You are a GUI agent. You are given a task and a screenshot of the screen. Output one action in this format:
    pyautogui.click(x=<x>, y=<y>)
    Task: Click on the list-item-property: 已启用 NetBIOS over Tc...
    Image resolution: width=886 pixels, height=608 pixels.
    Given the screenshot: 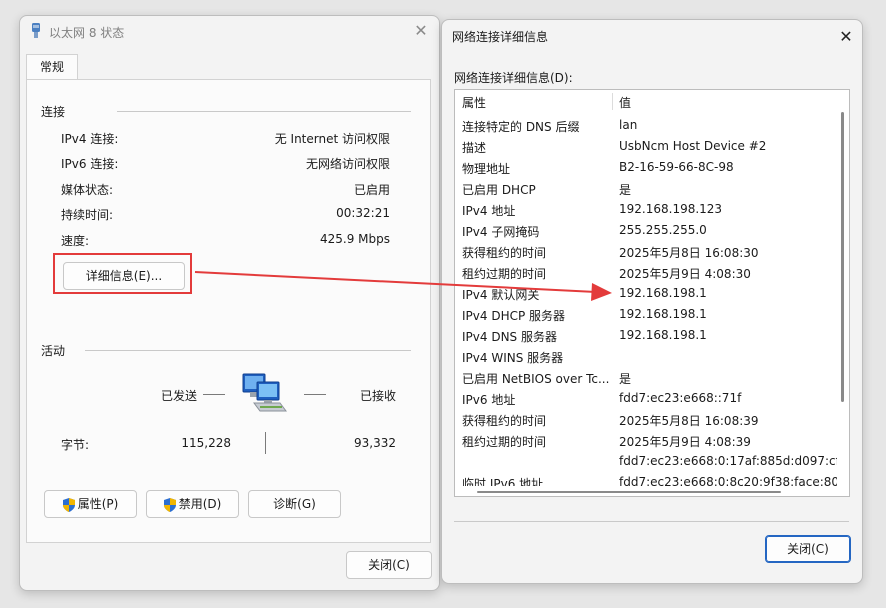 What is the action you would take?
    pyautogui.click(x=536, y=379)
    